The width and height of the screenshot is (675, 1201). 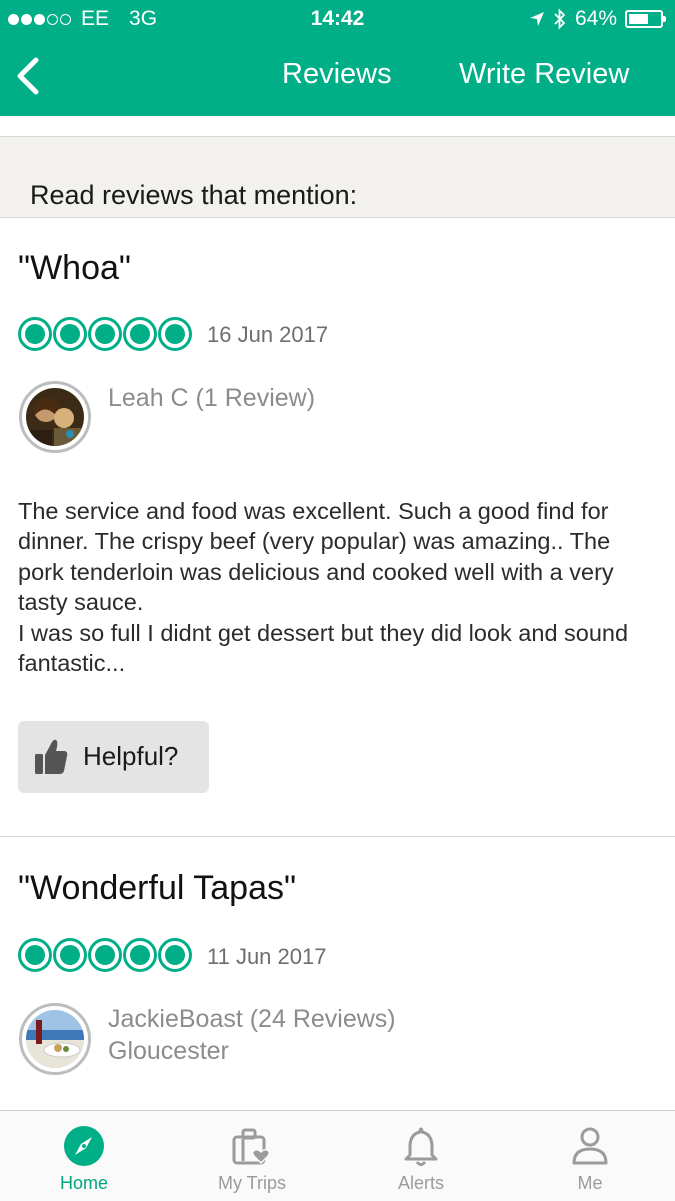 I want to click on review-title: "Whoa", so click(x=74, y=268).